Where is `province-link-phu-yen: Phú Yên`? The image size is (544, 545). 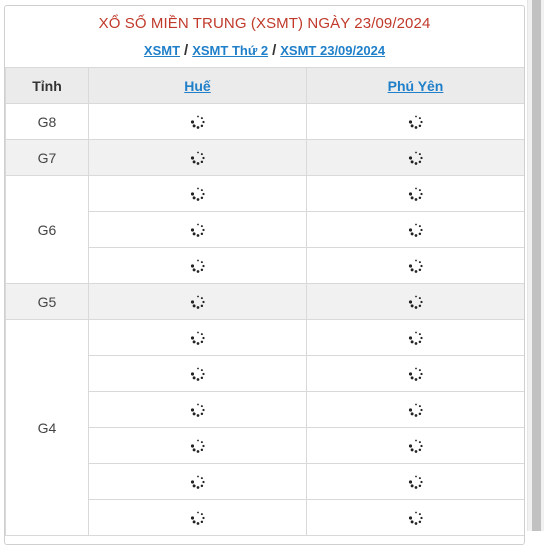 province-link-phu-yen: Phú Yên is located at coordinates (416, 86).